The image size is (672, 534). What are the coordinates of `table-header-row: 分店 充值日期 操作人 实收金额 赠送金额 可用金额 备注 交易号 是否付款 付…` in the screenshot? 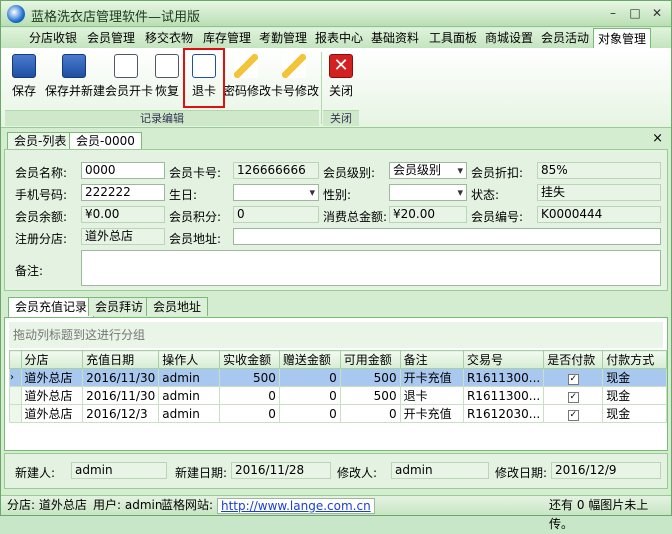 It's located at (338, 359).